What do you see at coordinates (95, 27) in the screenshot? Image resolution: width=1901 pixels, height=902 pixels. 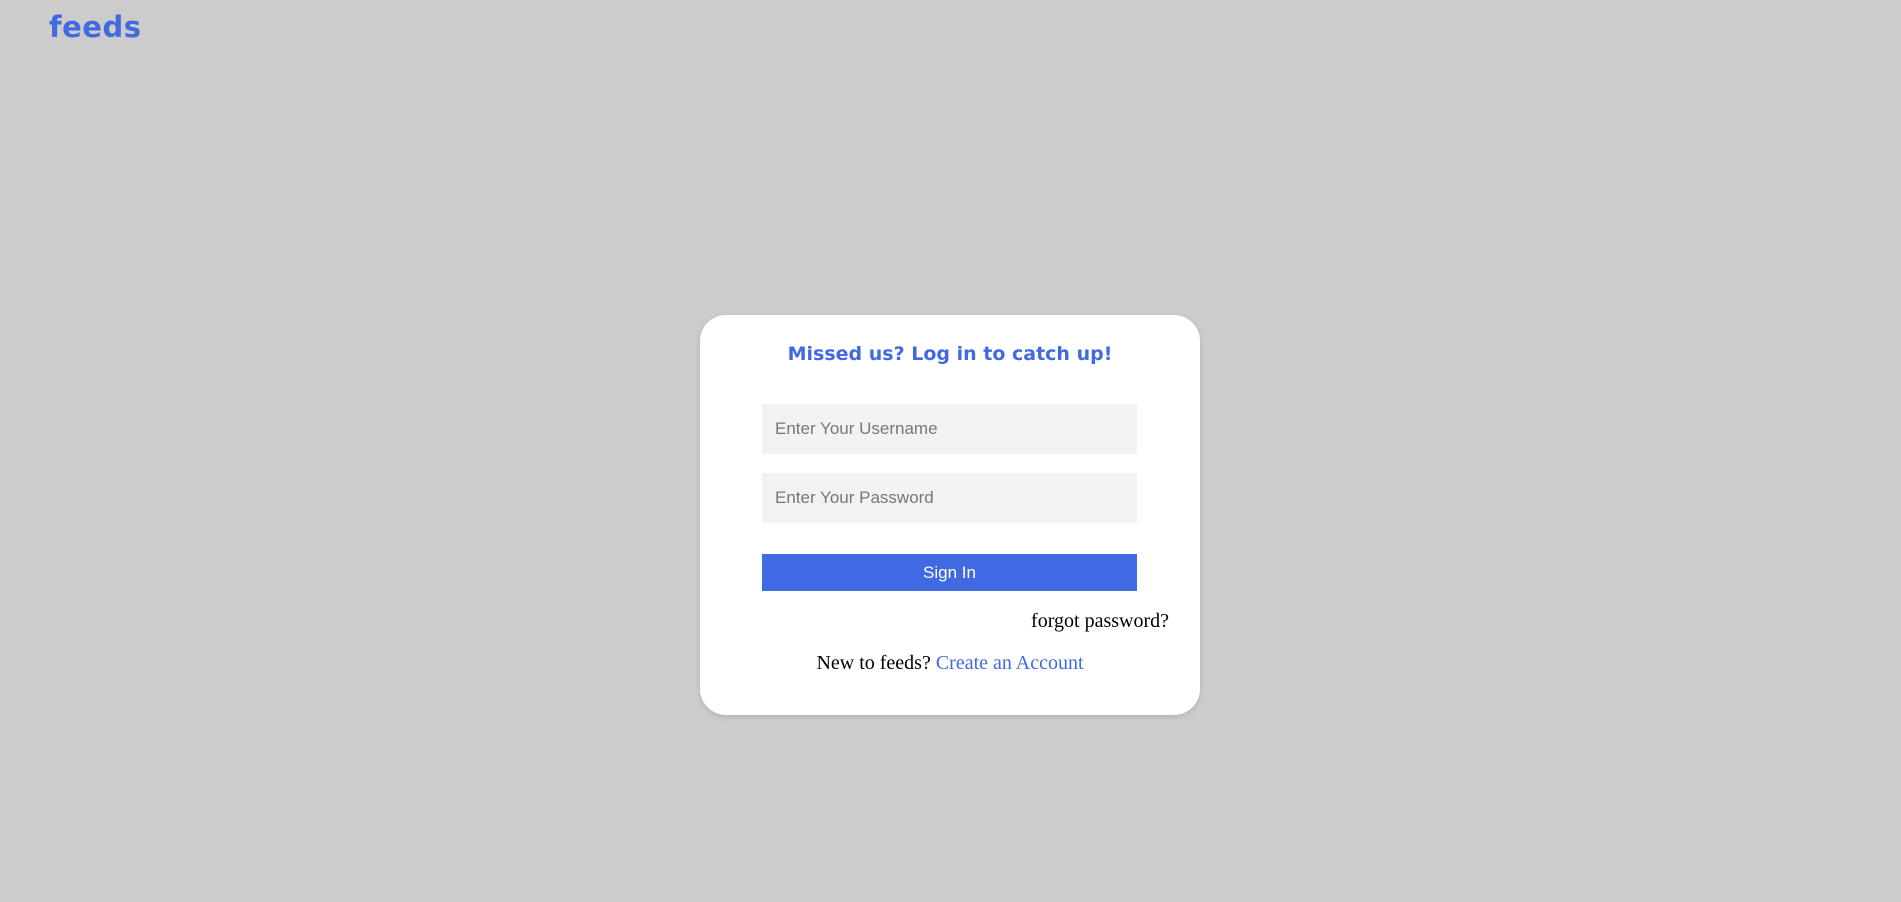 I see `brand-logo: feeds` at bounding box center [95, 27].